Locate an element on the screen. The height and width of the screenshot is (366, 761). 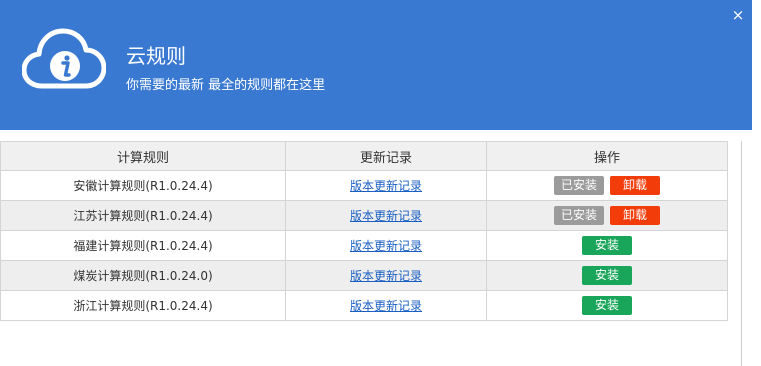
table-header-row: 计算规则 更新记录 操作 is located at coordinates (364, 156).